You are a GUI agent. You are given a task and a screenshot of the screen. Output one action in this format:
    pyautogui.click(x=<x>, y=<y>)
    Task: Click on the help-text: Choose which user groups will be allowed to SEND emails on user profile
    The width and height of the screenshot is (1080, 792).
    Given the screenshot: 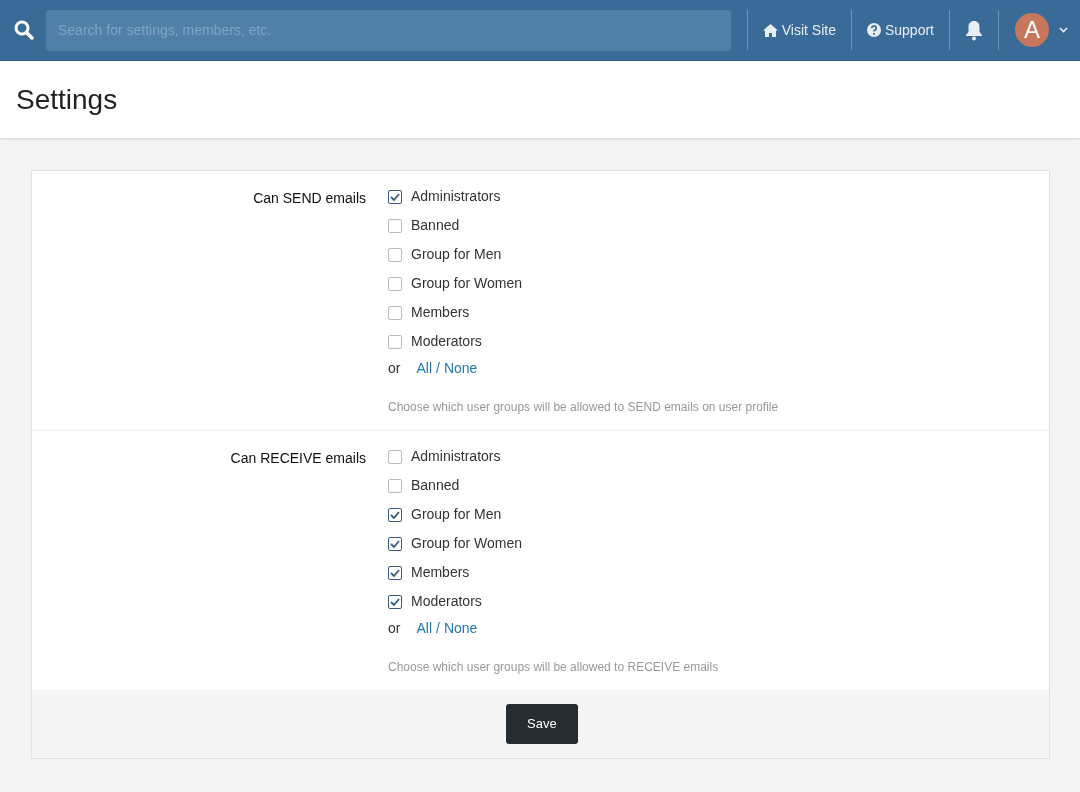 What is the action you would take?
    pyautogui.click(x=583, y=407)
    